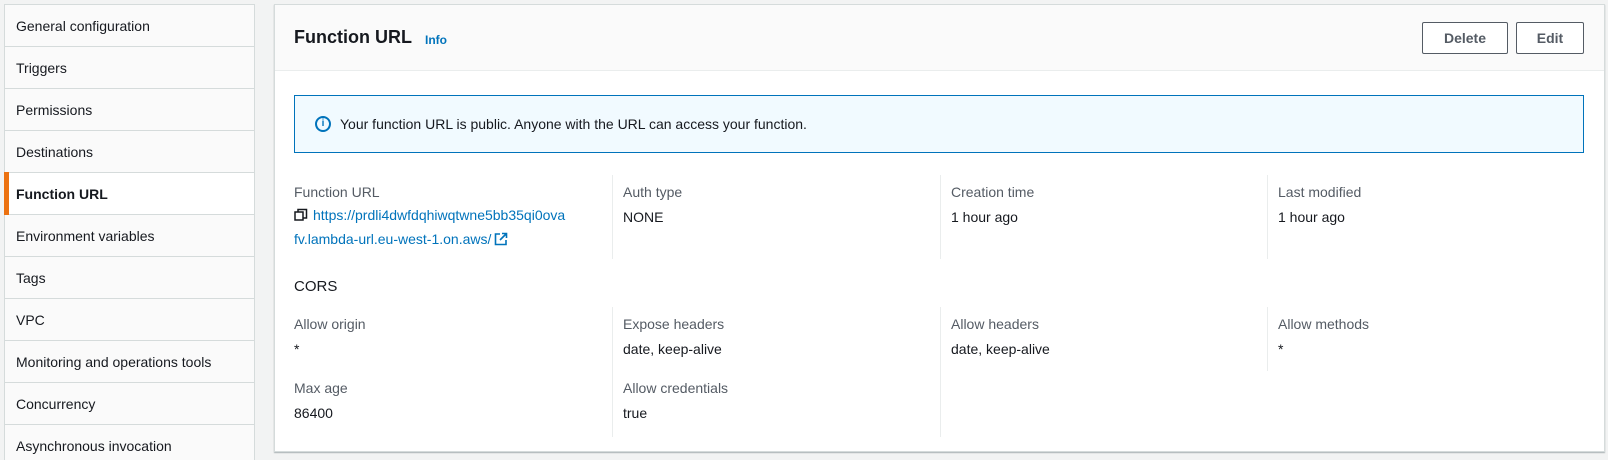  I want to click on copy-icon, so click(301, 217).